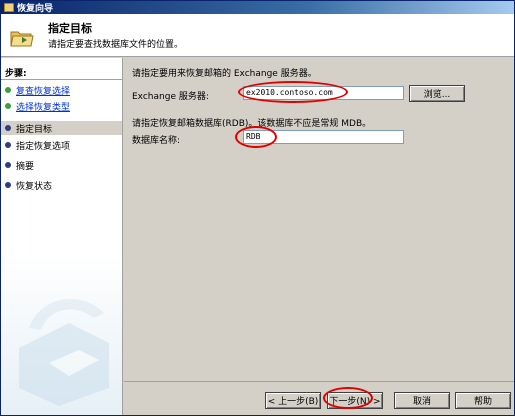 This screenshot has height=416, width=515. Describe the element at coordinates (70, 28) in the screenshot. I see `page-title: 指定目标` at that location.